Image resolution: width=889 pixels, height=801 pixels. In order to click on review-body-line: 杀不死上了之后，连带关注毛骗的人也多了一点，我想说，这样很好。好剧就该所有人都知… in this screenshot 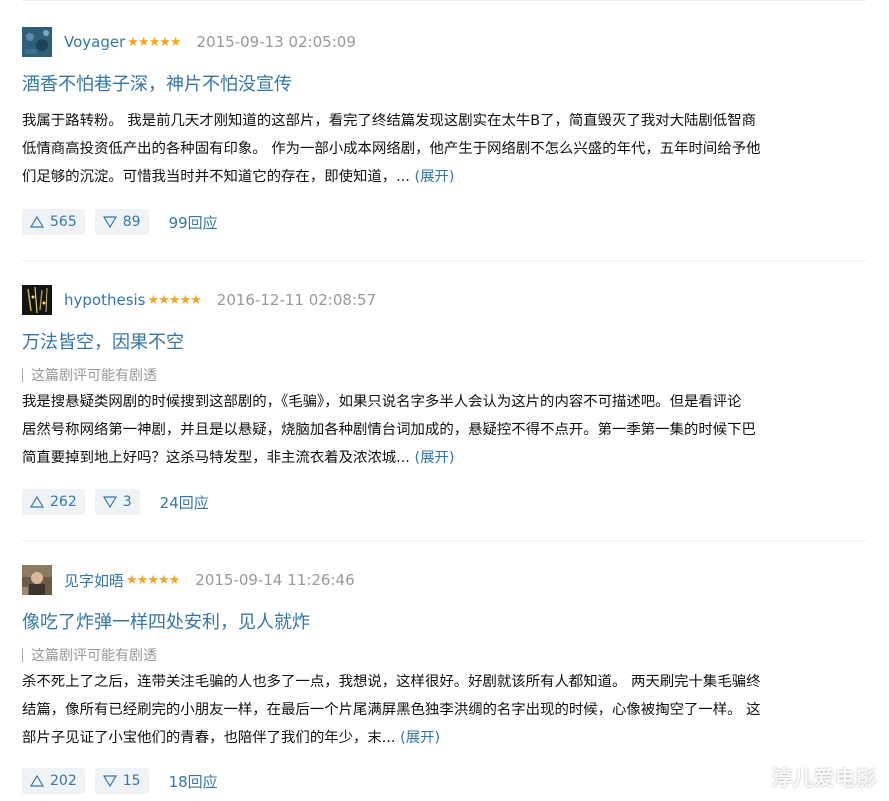, I will do `click(391, 682)`.